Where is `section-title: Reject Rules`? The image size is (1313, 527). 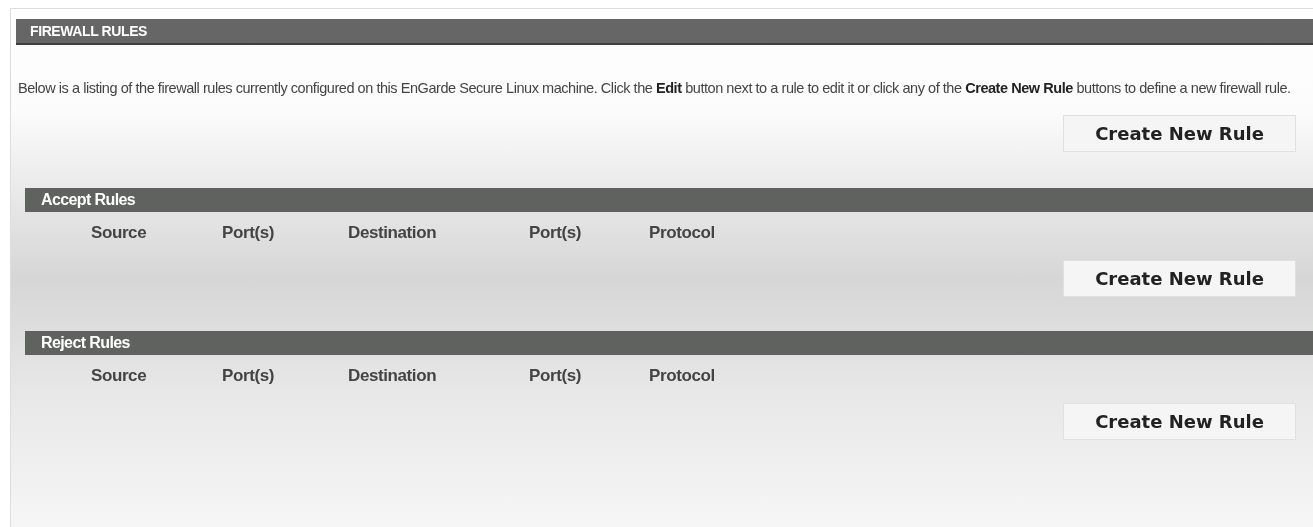 section-title: Reject Rules is located at coordinates (85, 343).